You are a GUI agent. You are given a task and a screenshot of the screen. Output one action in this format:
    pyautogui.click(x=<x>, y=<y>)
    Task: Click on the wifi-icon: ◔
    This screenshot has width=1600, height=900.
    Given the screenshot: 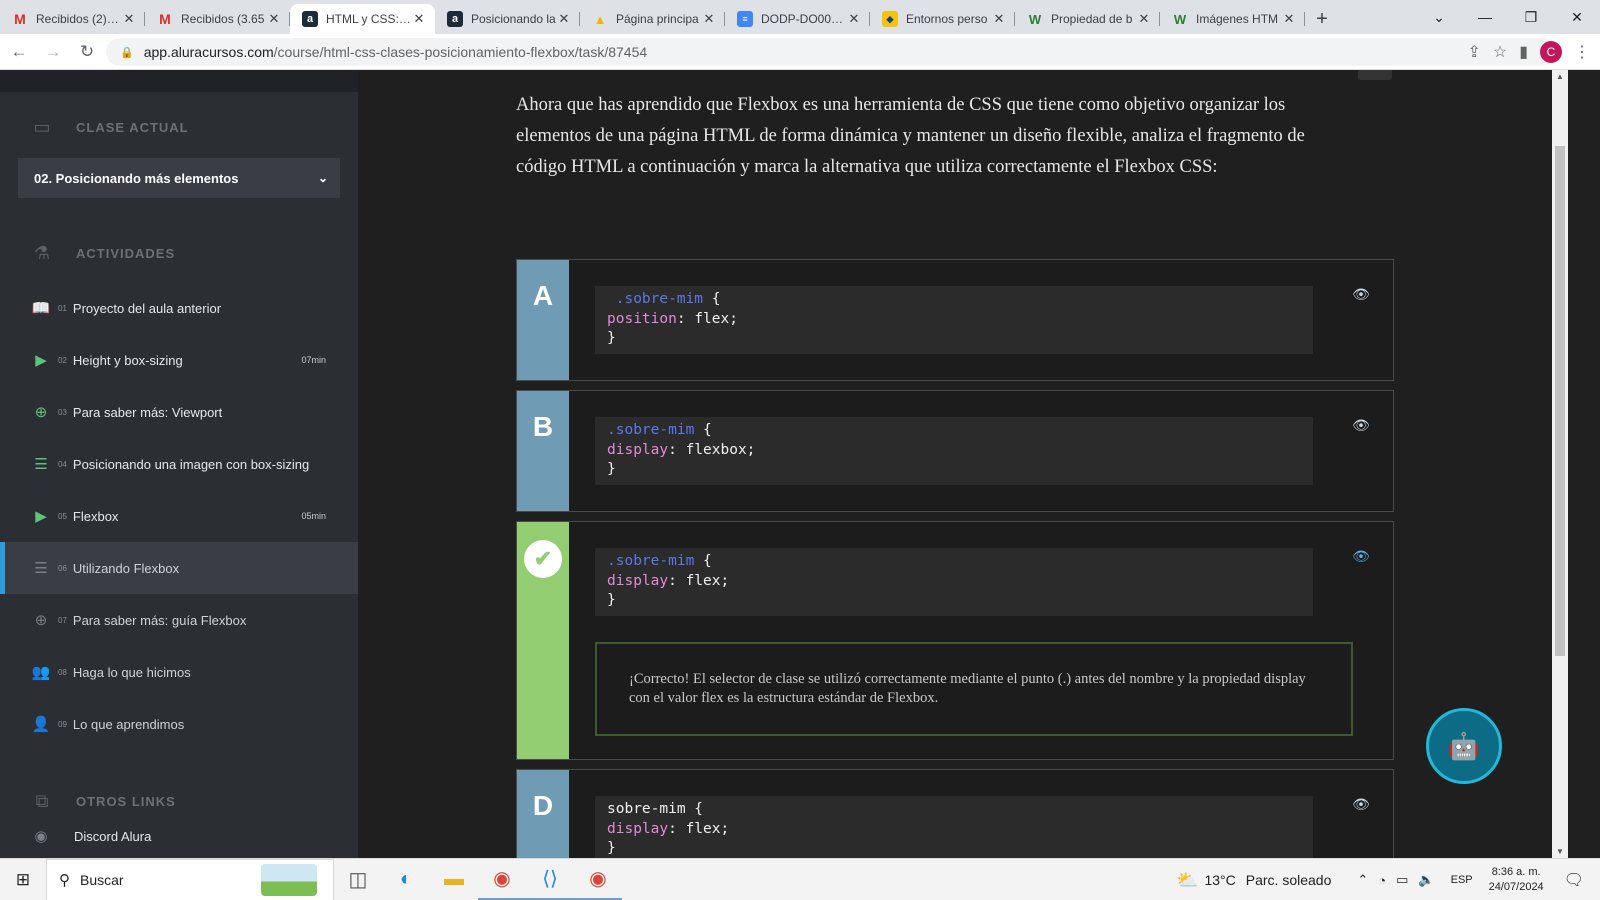 What is the action you would take?
    pyautogui.click(x=1382, y=880)
    